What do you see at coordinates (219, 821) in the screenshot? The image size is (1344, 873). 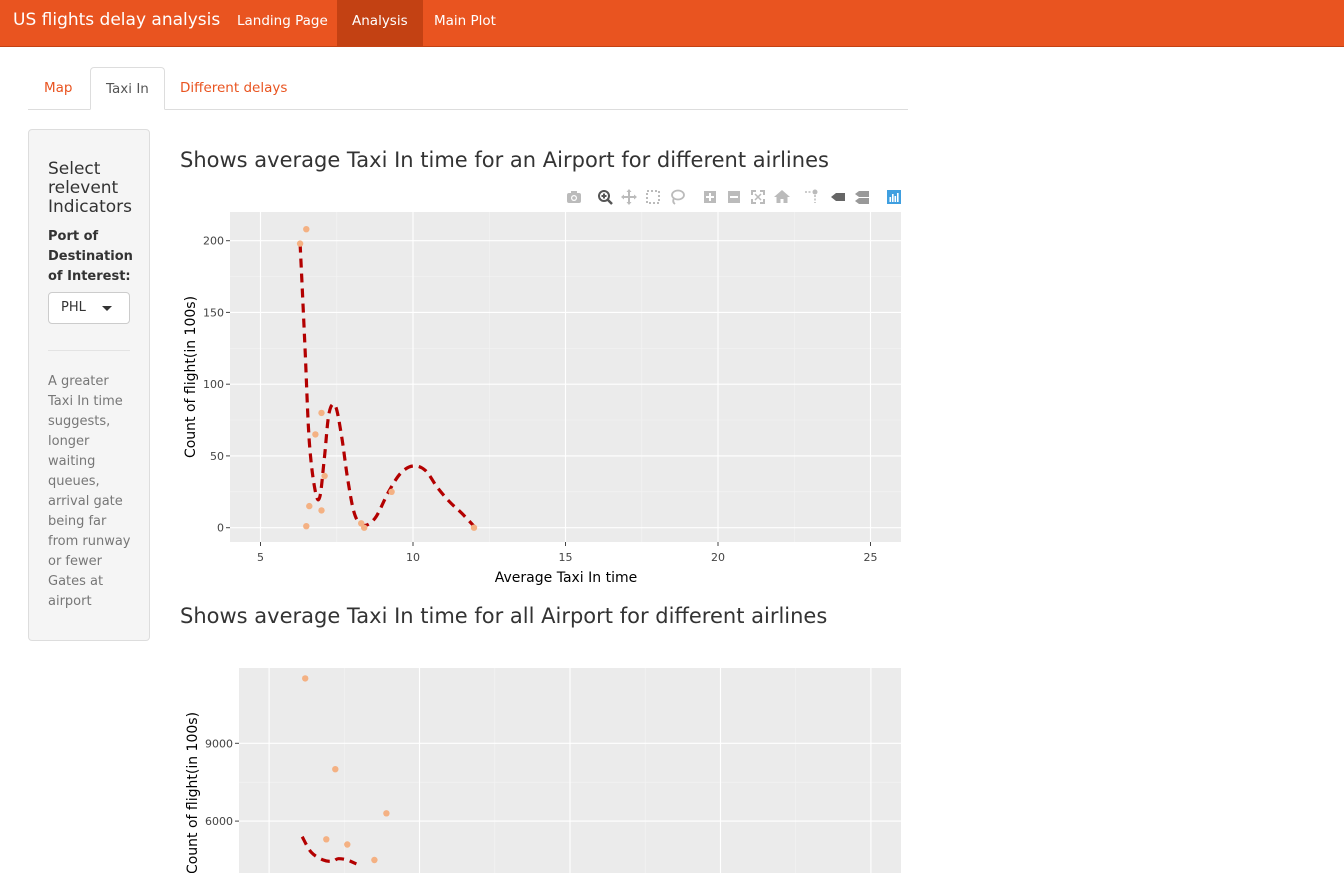 I see `plot2-y-tick-label: 6000` at bounding box center [219, 821].